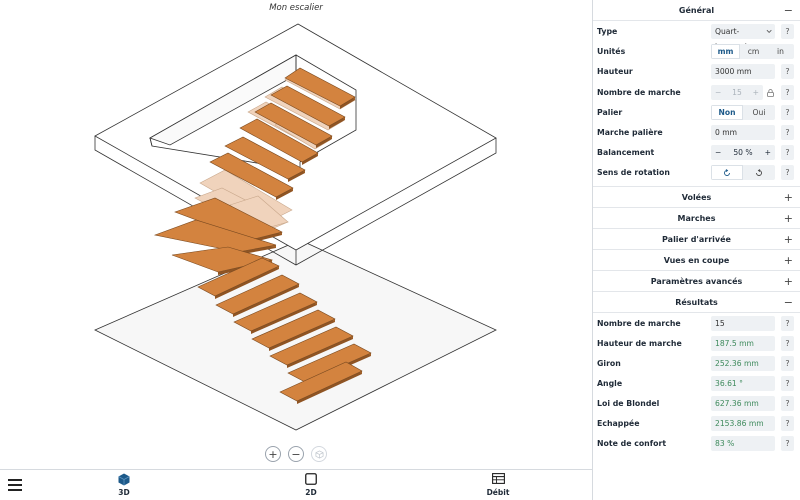 The height and width of the screenshot is (500, 800). What do you see at coordinates (639, 323) in the screenshot?
I see `result-label: Nombre de marche` at bounding box center [639, 323].